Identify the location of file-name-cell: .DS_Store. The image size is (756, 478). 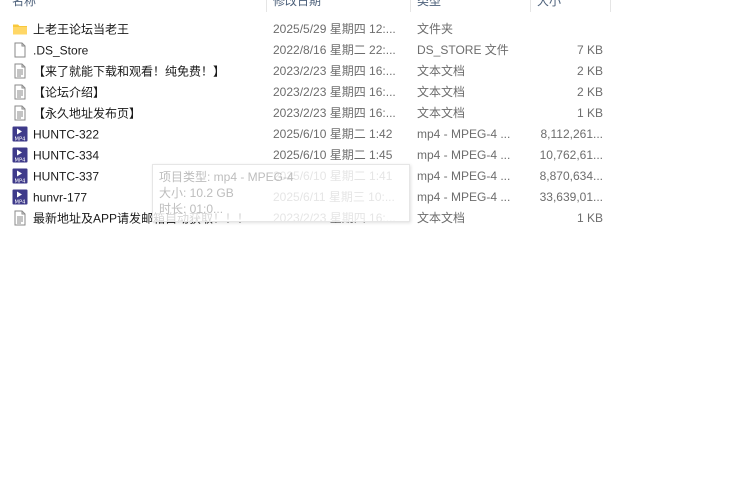
(138, 50).